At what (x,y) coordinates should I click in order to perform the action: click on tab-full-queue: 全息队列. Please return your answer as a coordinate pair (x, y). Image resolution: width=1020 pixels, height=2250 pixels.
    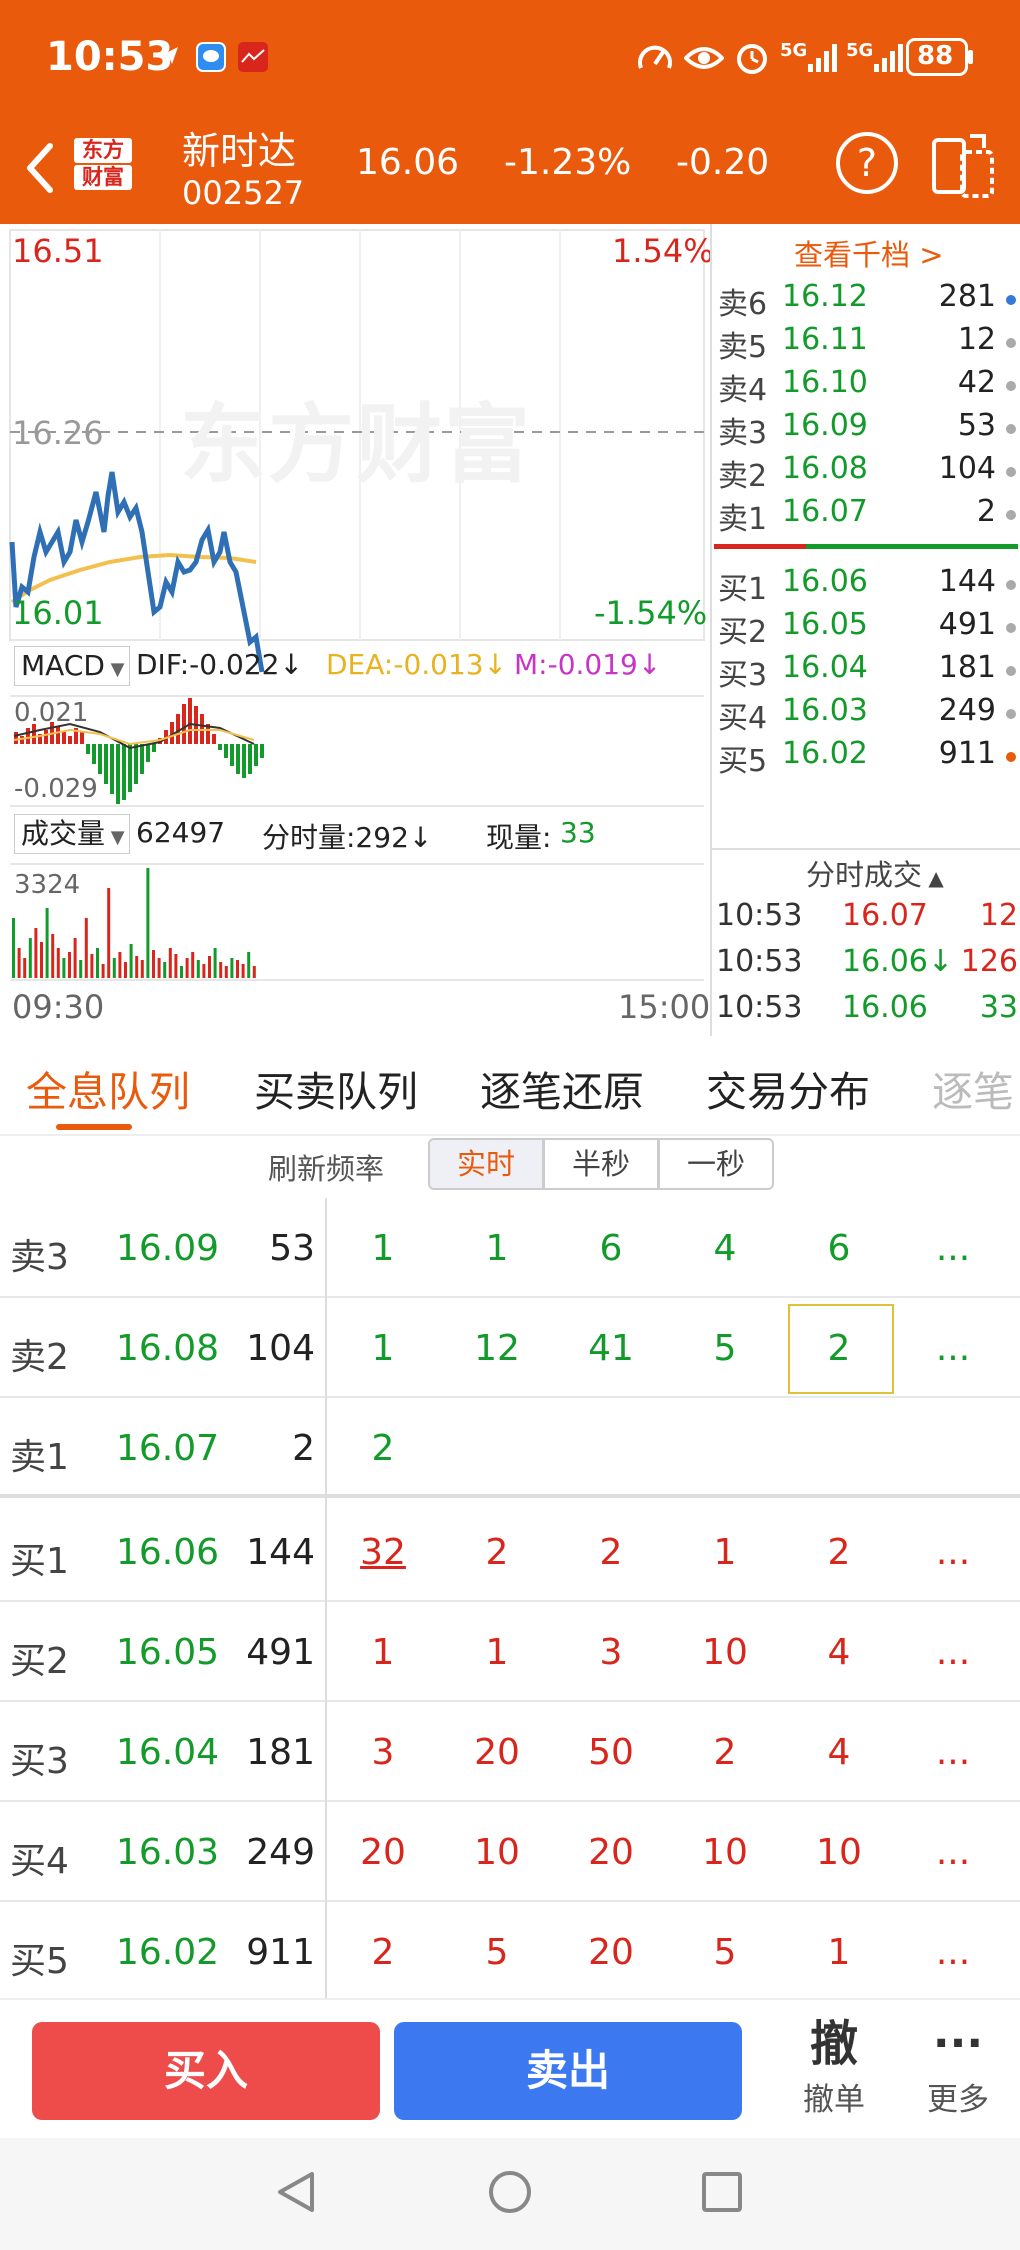
    Looking at the image, I should click on (108, 1088).